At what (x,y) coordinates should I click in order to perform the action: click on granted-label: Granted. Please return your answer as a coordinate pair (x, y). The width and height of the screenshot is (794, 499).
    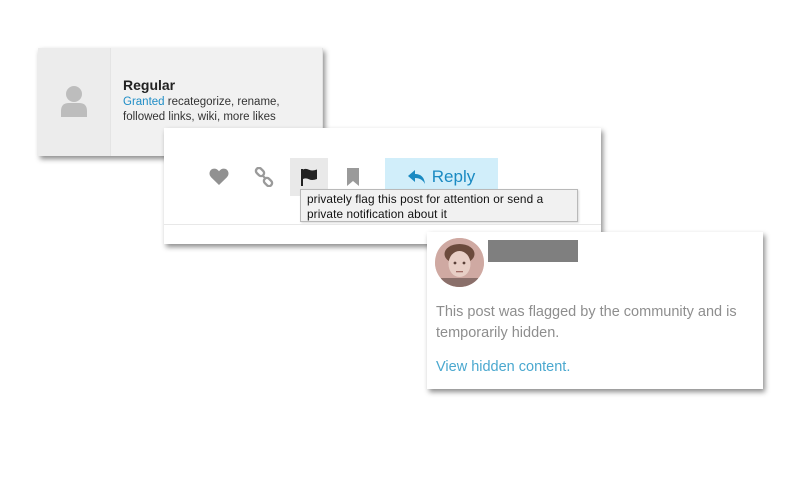
    Looking at the image, I should click on (144, 102).